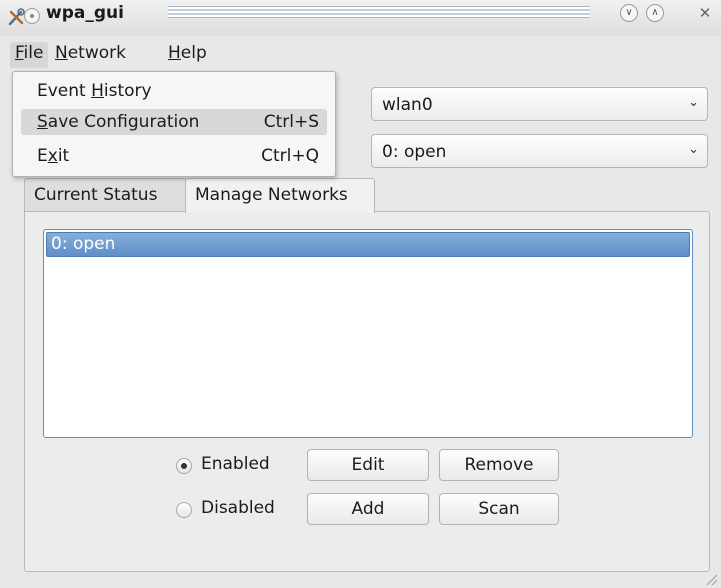 This screenshot has height=588, width=721. I want to click on menu-label: ile, so click(33, 53).